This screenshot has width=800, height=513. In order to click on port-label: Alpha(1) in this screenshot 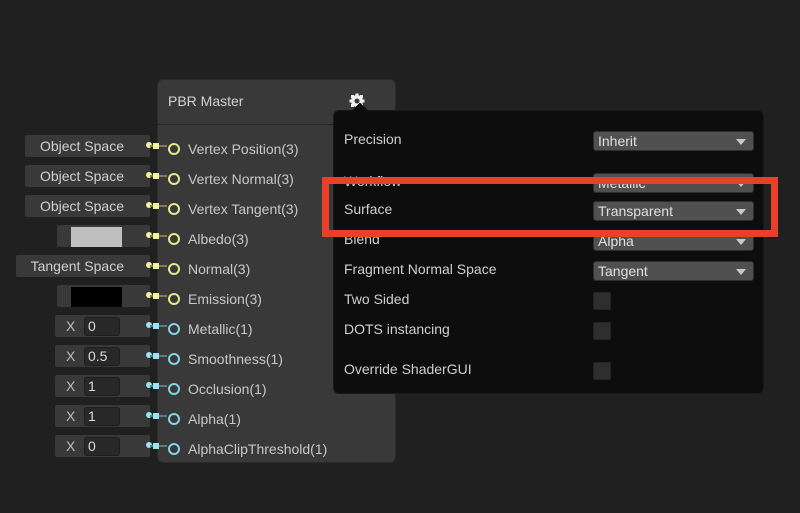, I will do `click(214, 419)`.